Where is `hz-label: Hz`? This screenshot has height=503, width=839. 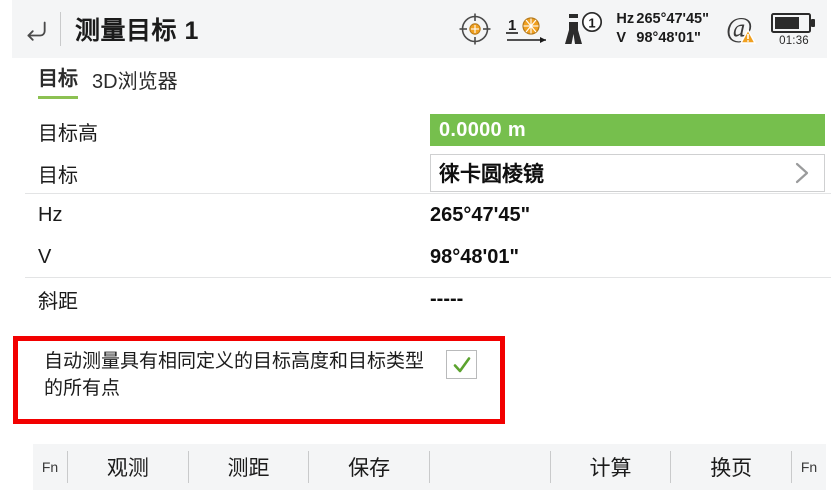 hz-label: Hz is located at coordinates (625, 18).